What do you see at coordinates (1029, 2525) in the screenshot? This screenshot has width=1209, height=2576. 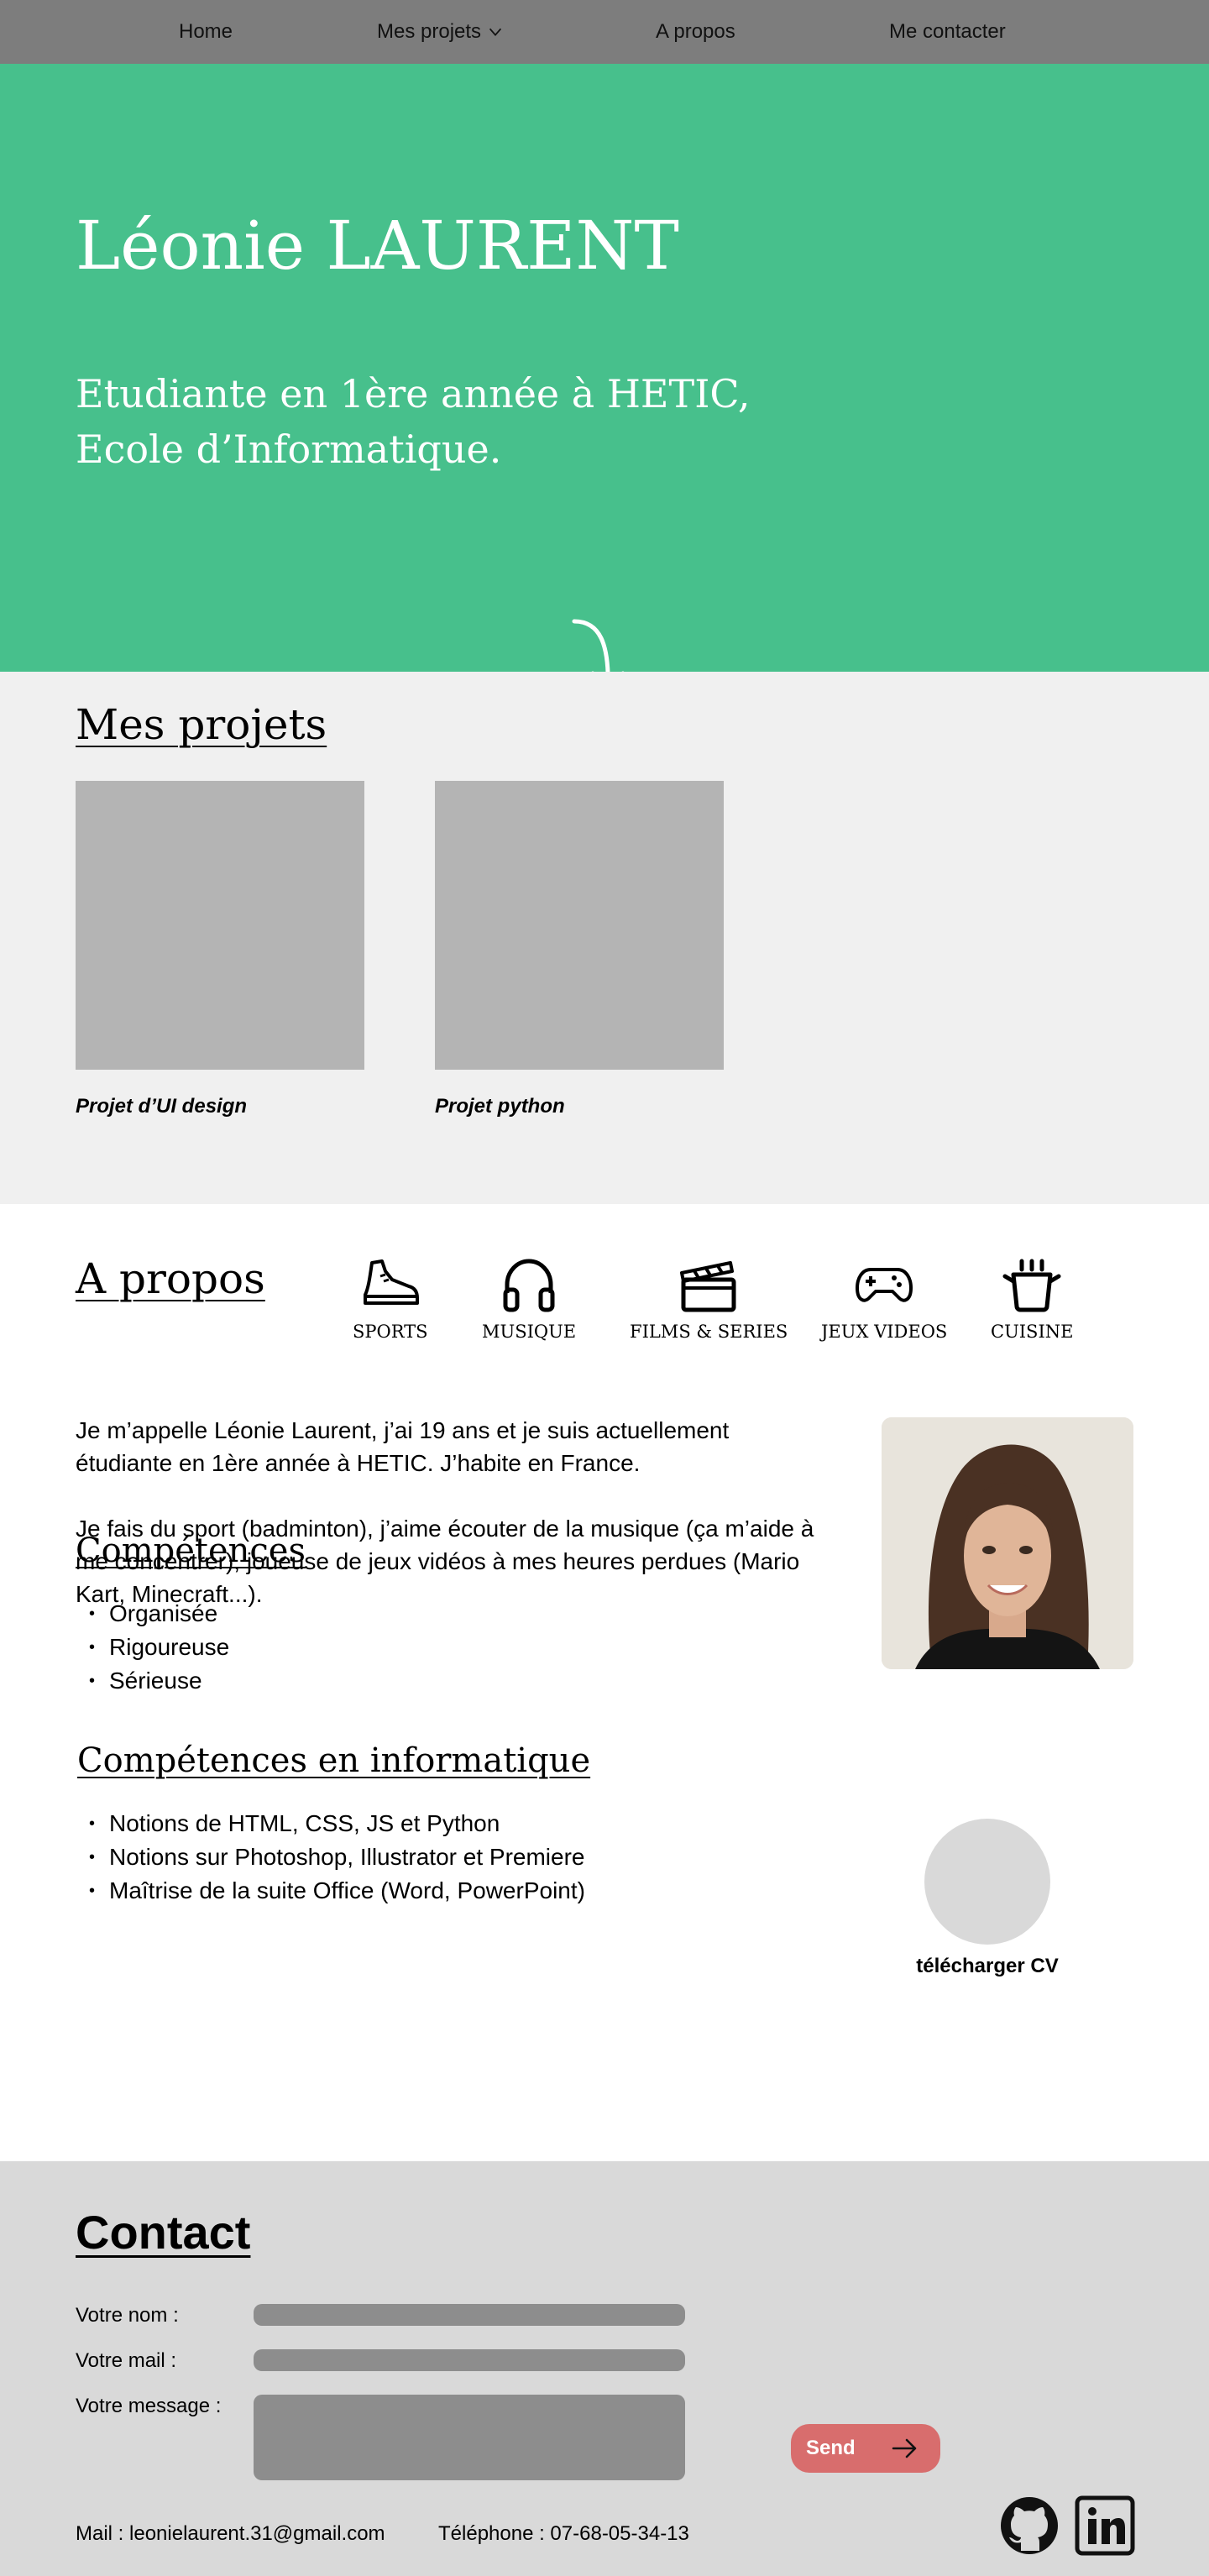 I see `github-icon` at bounding box center [1029, 2525].